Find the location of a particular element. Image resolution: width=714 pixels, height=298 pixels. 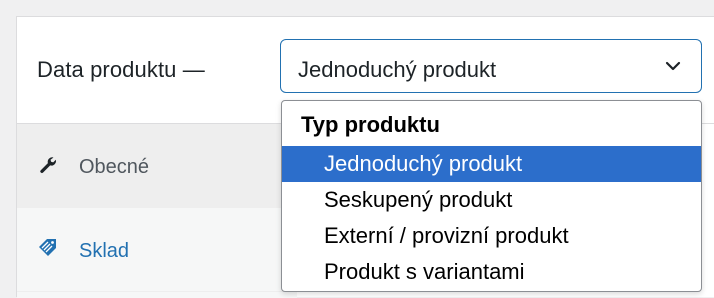

option-seskupeny-produkt: Seskupený produkt is located at coordinates (491, 200).